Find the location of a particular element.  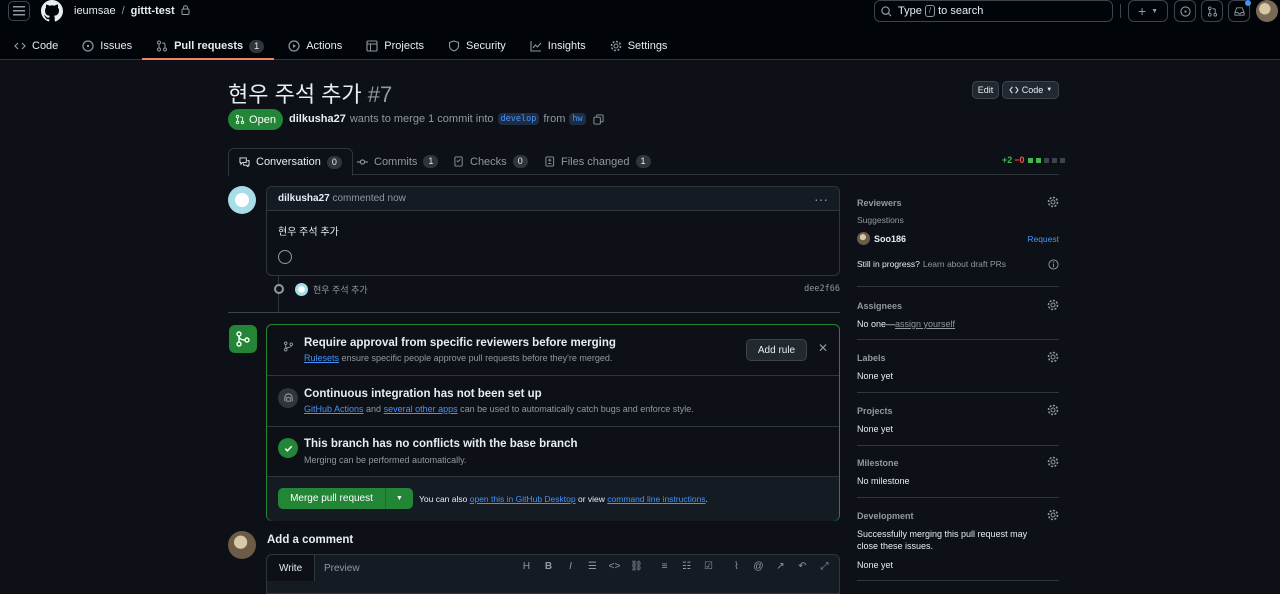

comment-author-link: dilkusha27 is located at coordinates (304, 198).